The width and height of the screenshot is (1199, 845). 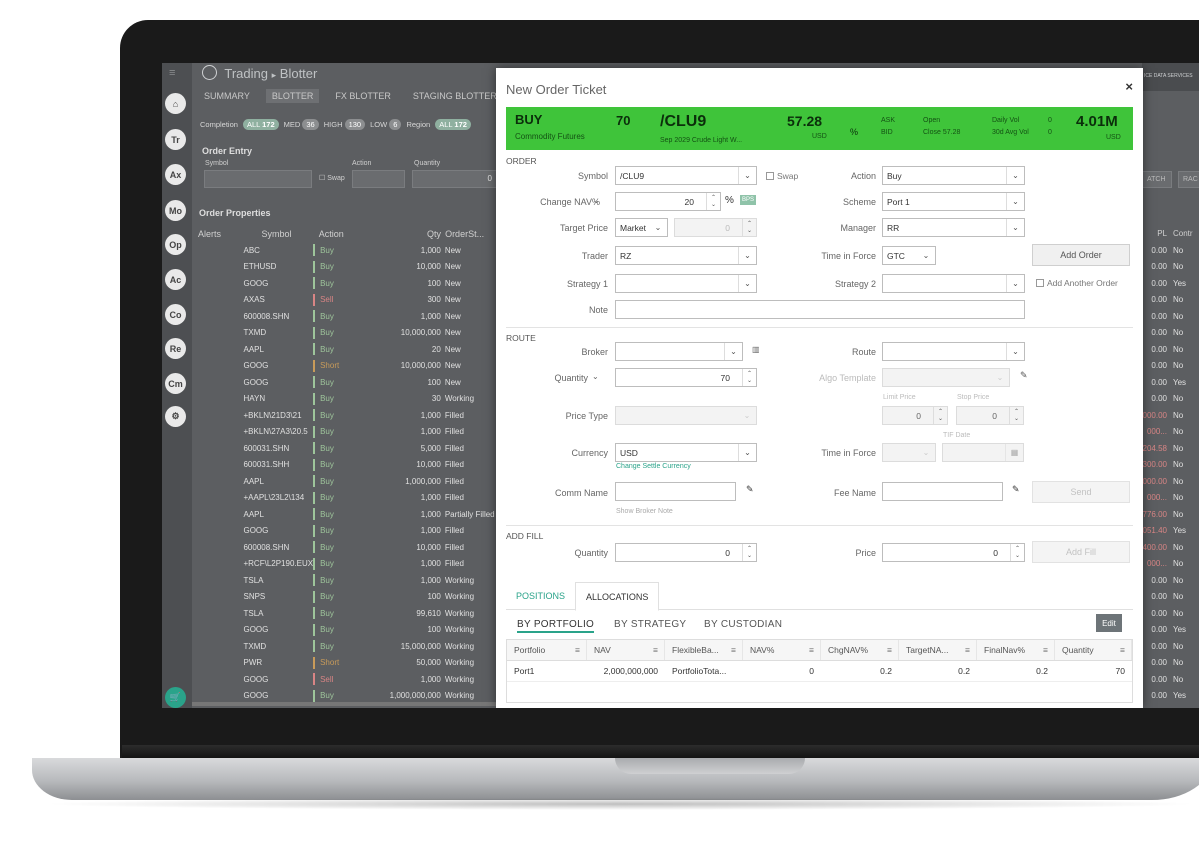 What do you see at coordinates (1170, 465) in the screenshot?
I see `table-row: 300.00 No` at bounding box center [1170, 465].